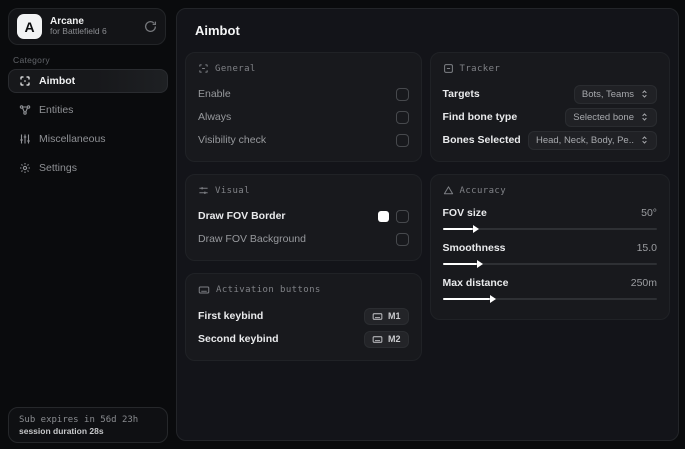 This screenshot has height=449, width=685. What do you see at coordinates (303, 94) in the screenshot?
I see `setting-row-enable: Enable` at bounding box center [303, 94].